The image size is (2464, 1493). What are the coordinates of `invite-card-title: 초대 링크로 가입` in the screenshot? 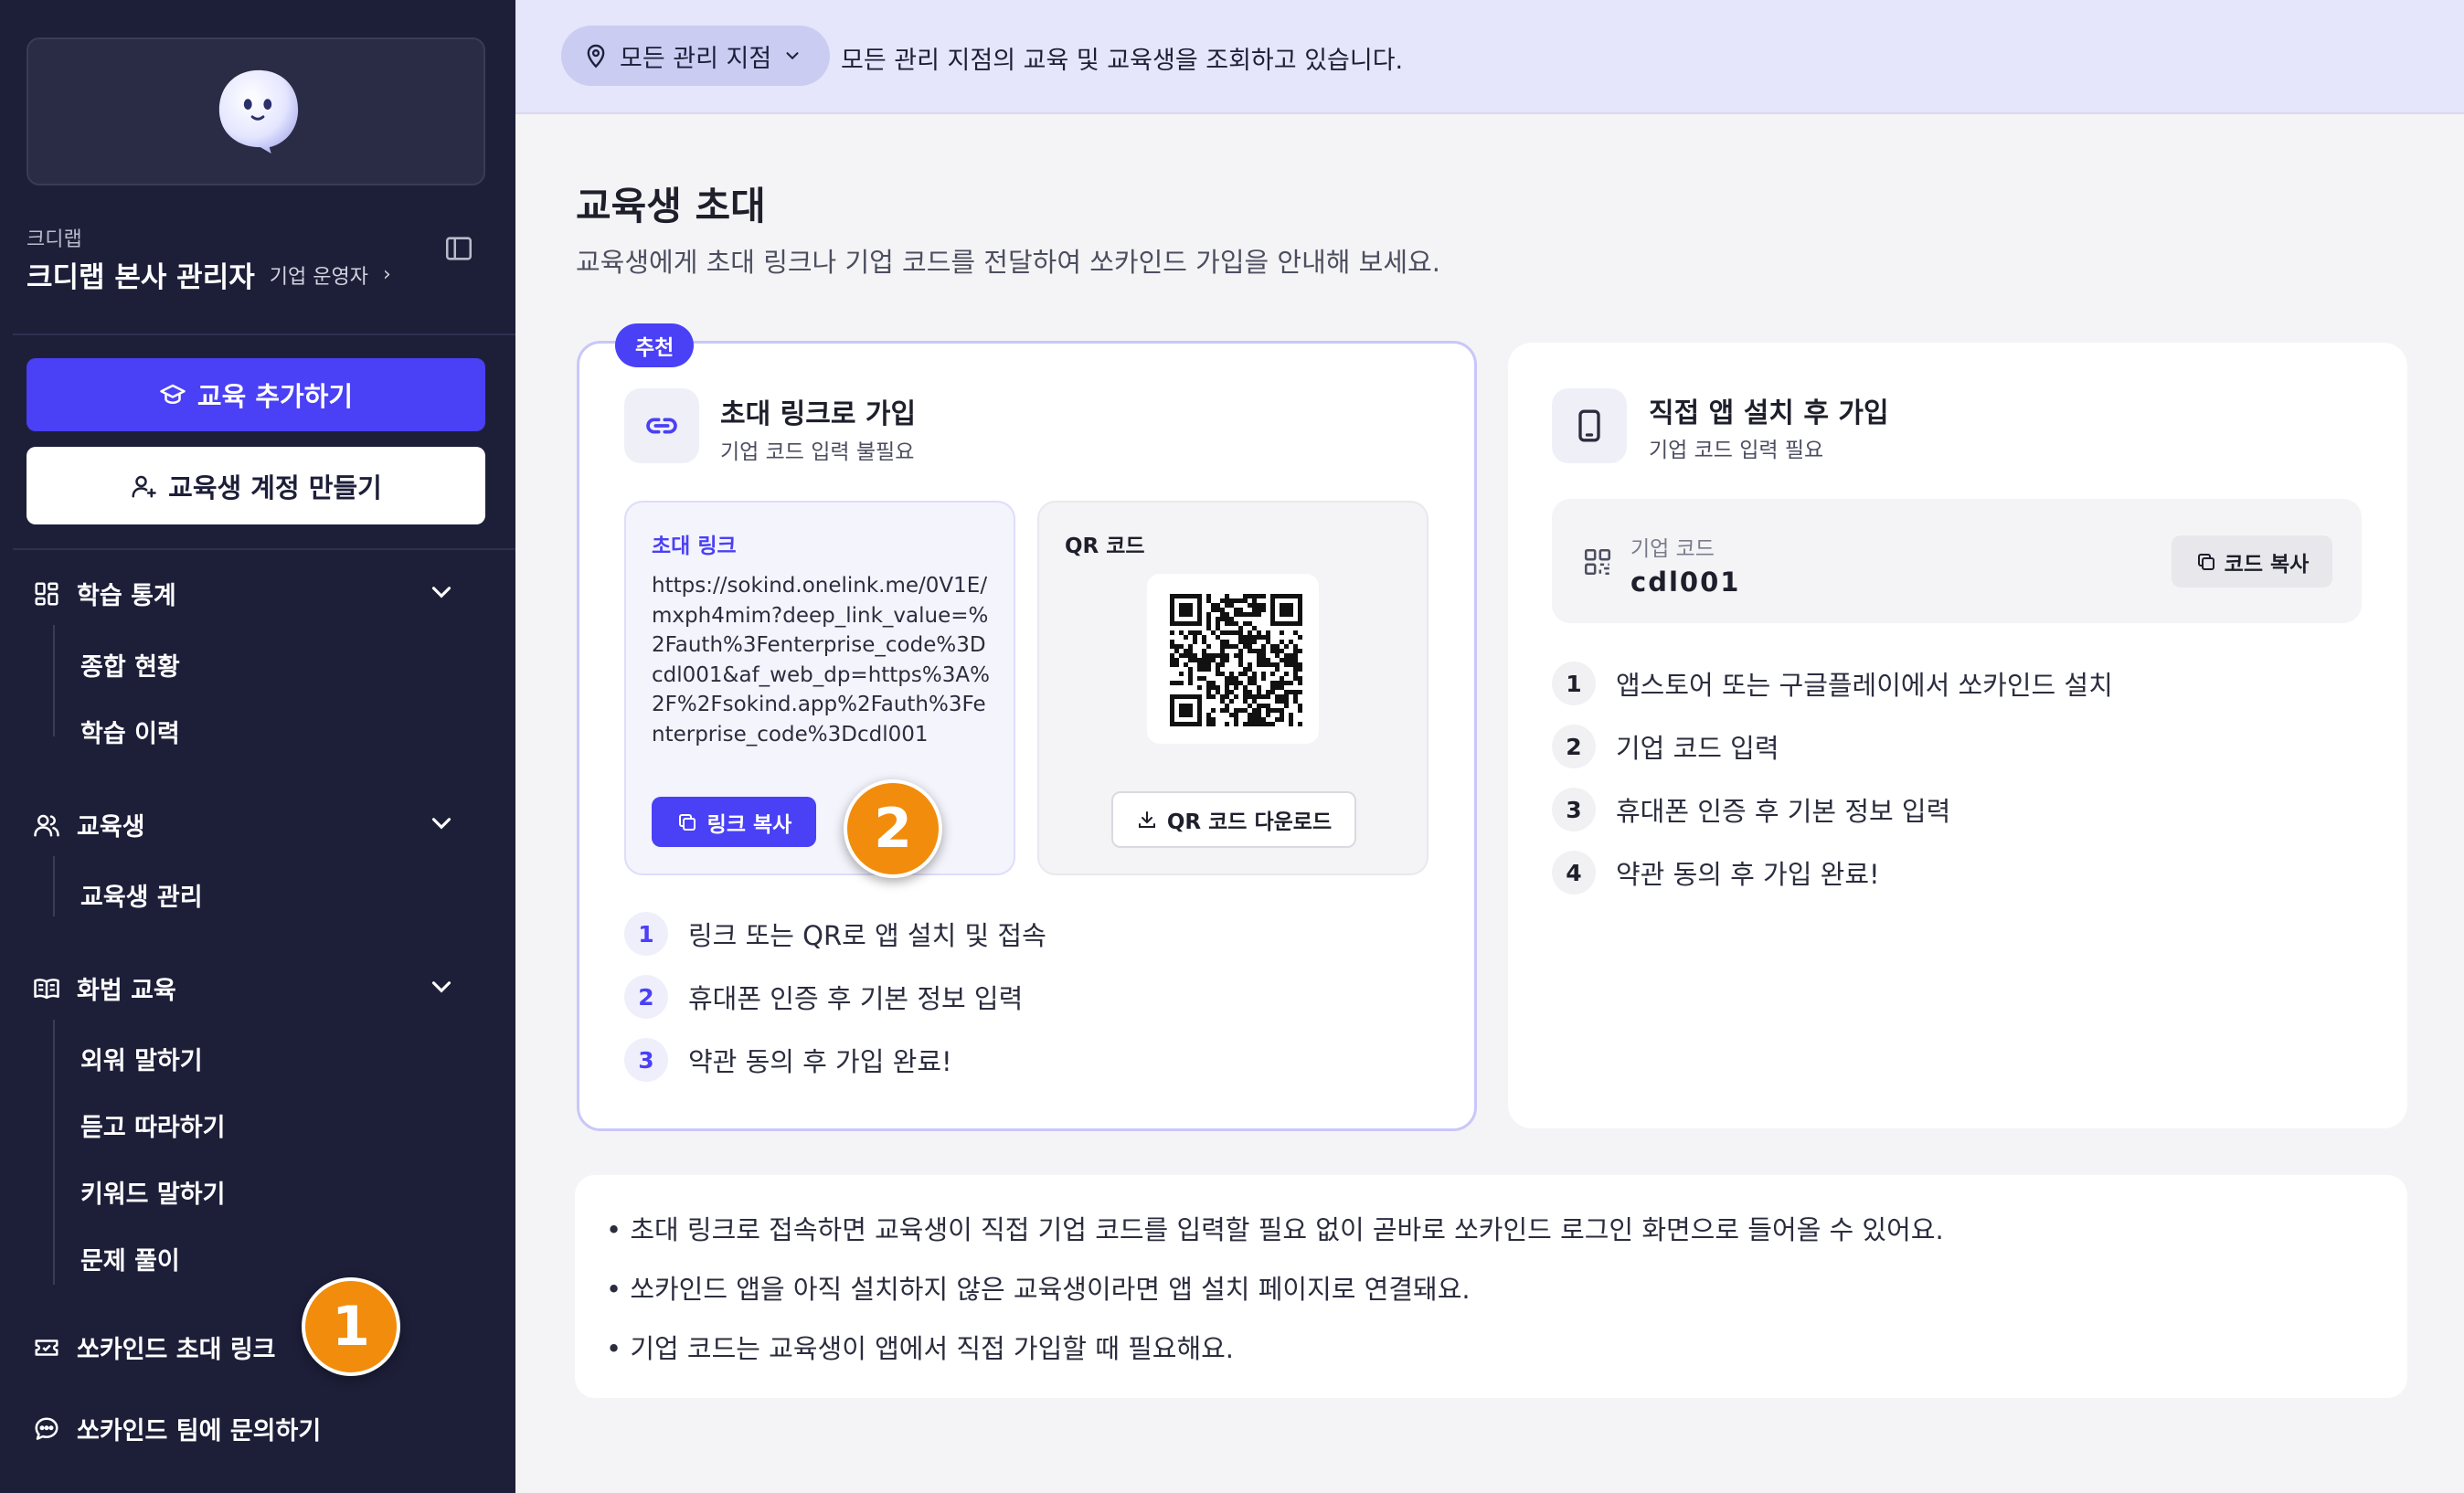 It's located at (818, 414).